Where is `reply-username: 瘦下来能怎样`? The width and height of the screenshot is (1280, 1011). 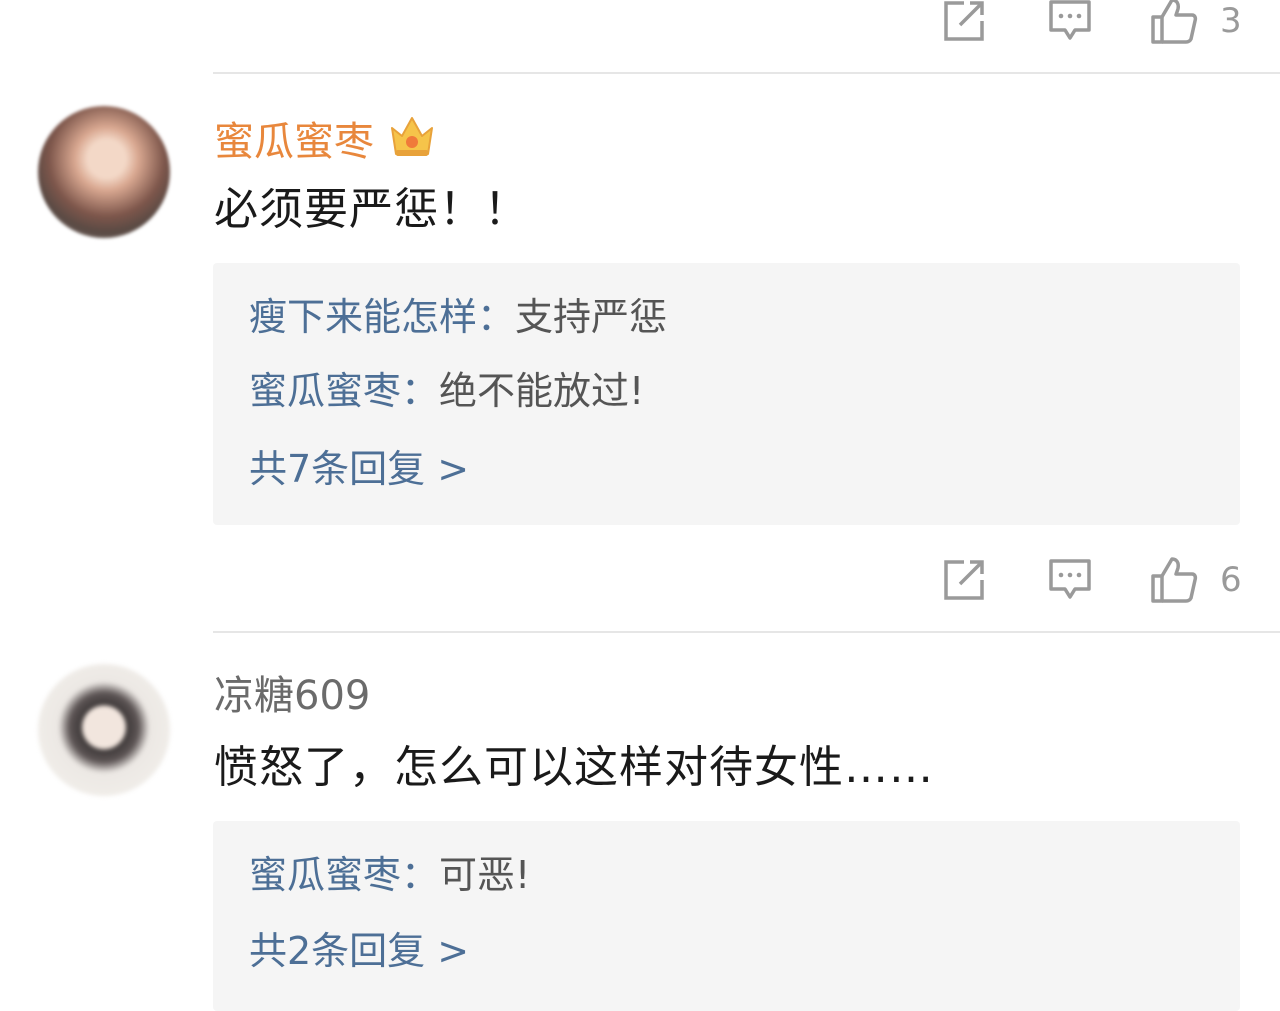
reply-username: 瘦下来能怎样 is located at coordinates (363, 317).